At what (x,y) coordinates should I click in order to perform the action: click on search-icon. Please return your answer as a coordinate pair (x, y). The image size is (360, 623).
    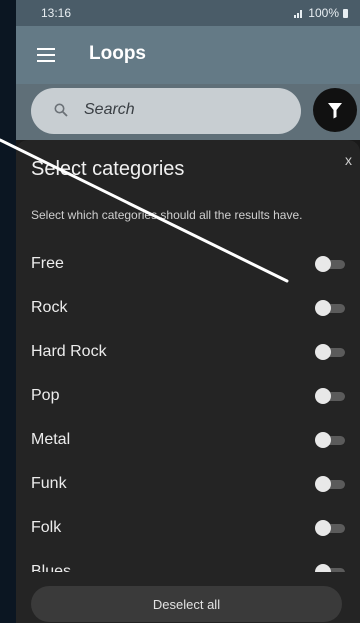
    Looking at the image, I should click on (61, 110).